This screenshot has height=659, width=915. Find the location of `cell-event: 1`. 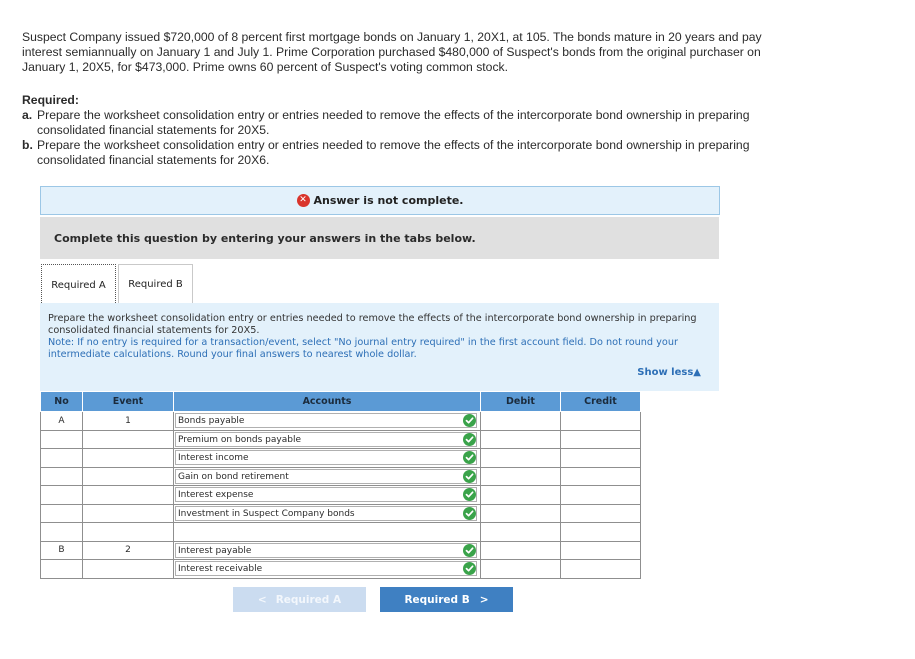

cell-event: 1 is located at coordinates (128, 421).